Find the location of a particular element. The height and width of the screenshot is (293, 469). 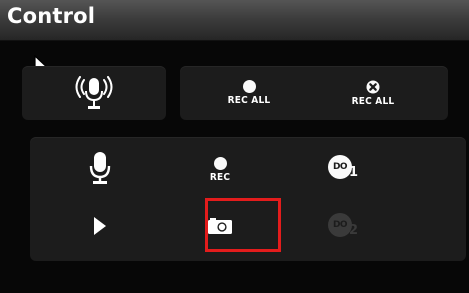

microphone-icon is located at coordinates (100, 168).